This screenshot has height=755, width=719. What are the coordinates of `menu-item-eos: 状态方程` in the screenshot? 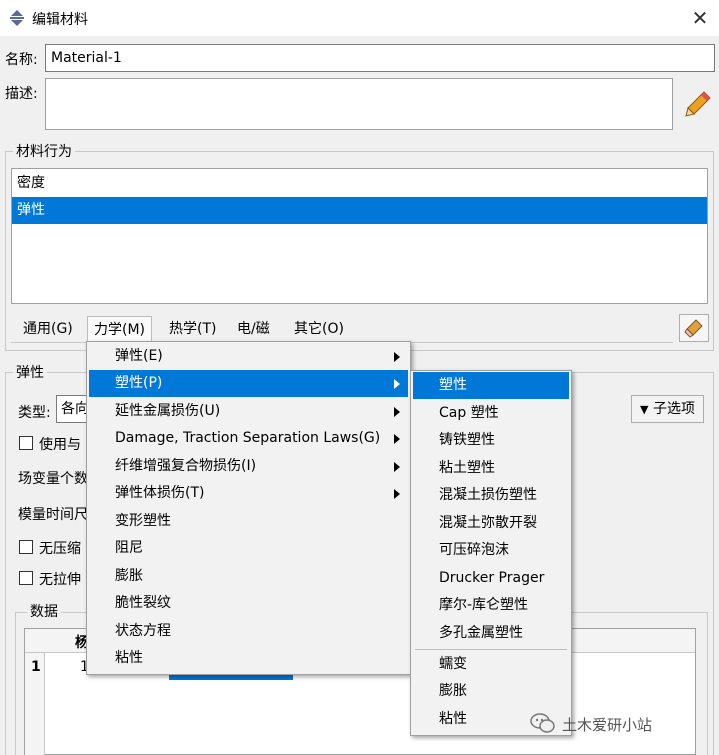 It's located at (248, 631).